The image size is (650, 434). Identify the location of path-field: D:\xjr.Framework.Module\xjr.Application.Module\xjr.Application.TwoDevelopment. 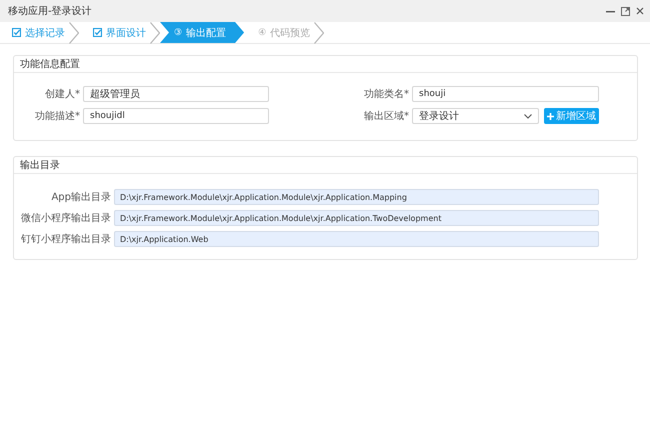
(356, 218).